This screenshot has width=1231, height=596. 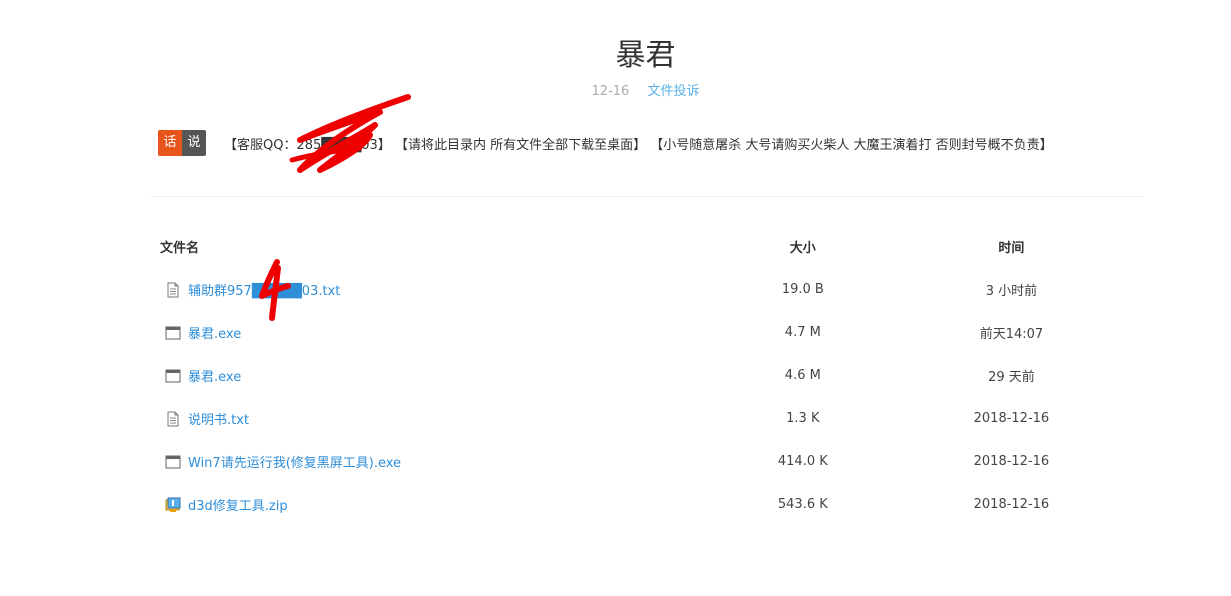 I want to click on file-time: 前天14:07, so click(x=1011, y=334).